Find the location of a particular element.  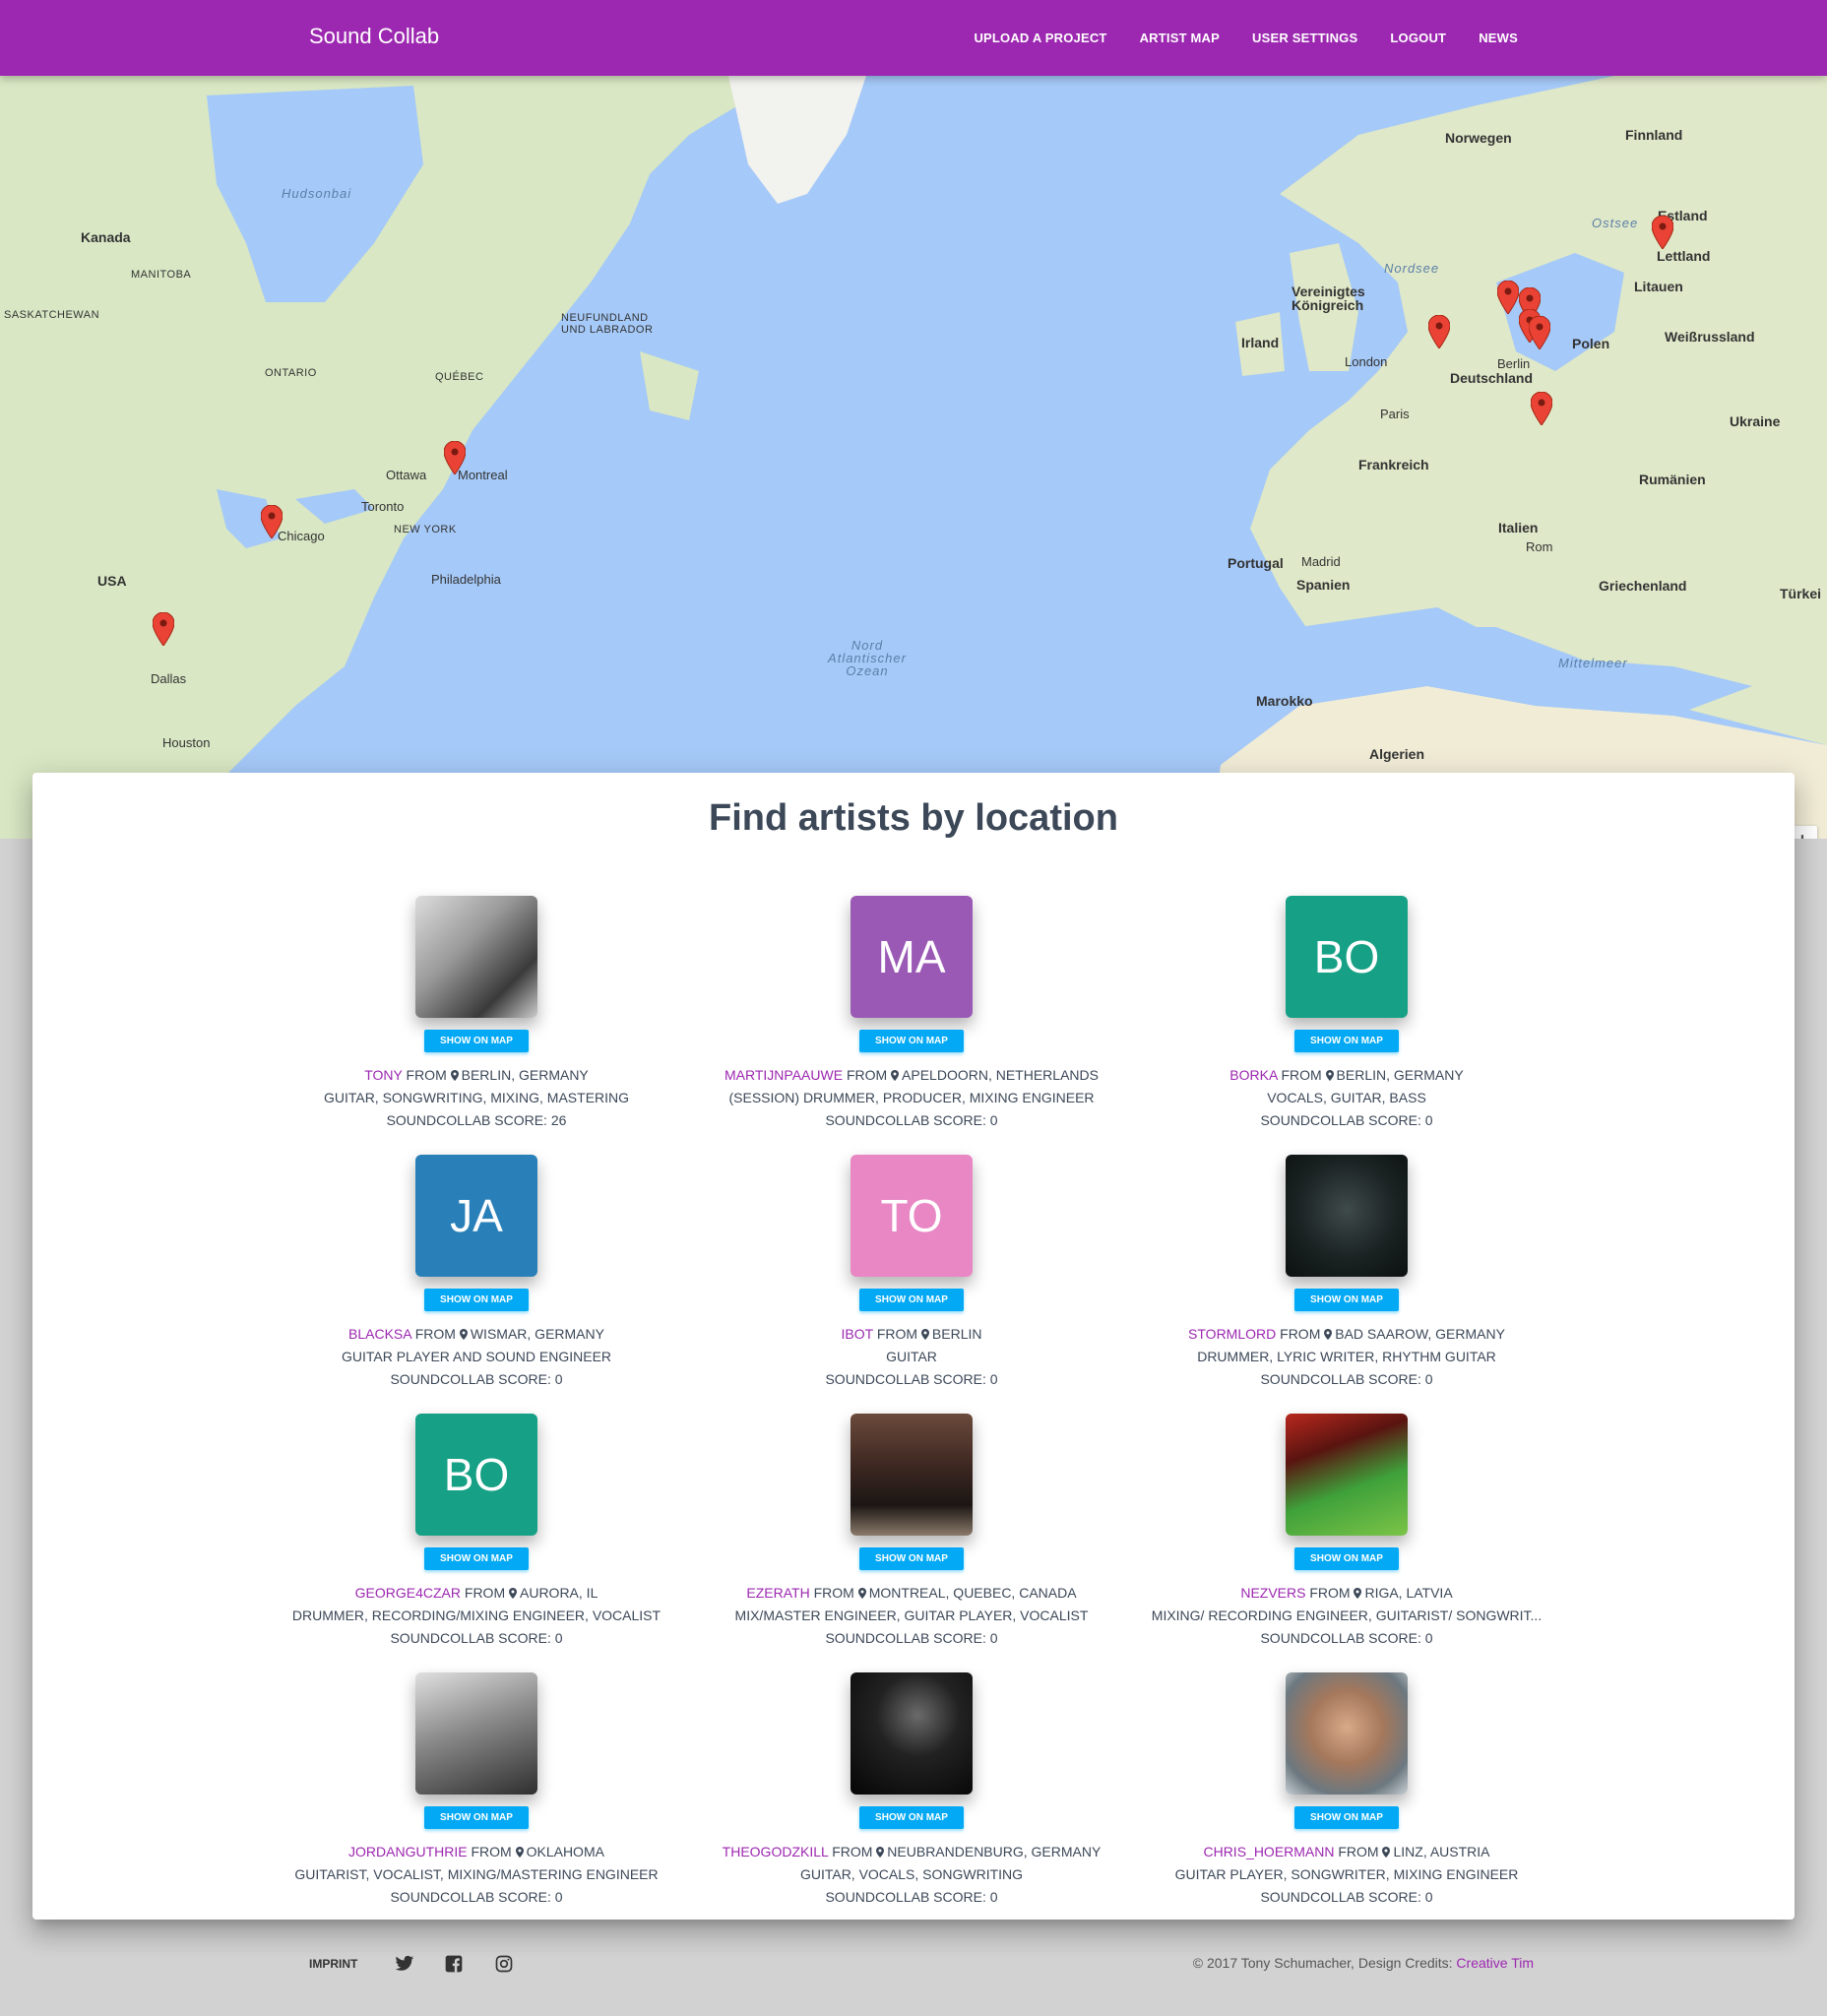

map-label-weissrussland: Weißrussland is located at coordinates (1710, 337).